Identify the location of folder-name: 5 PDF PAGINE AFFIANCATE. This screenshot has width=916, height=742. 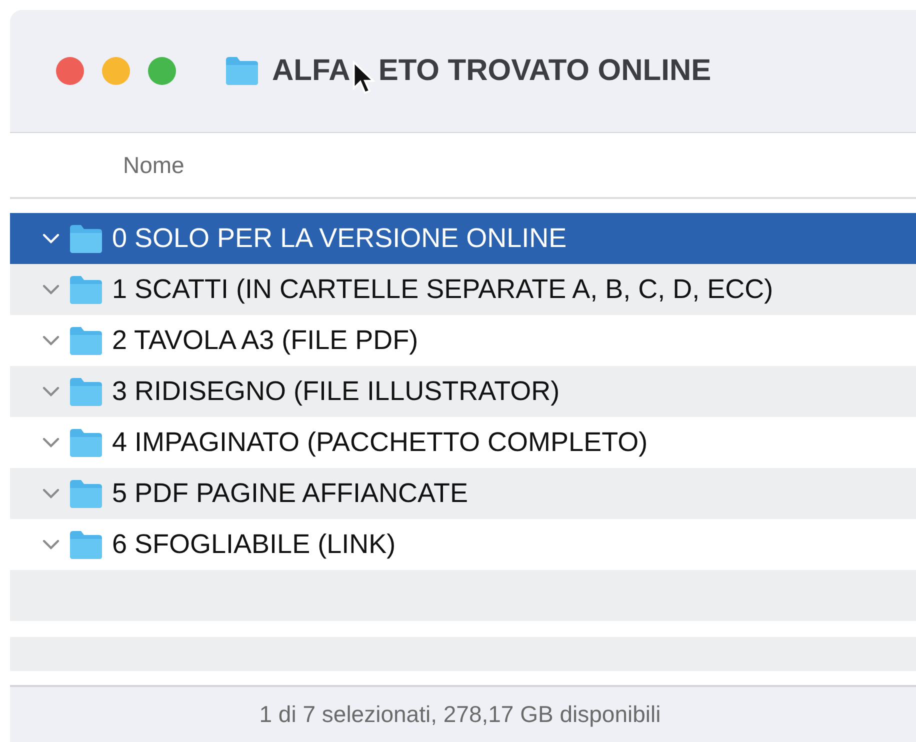
(290, 493).